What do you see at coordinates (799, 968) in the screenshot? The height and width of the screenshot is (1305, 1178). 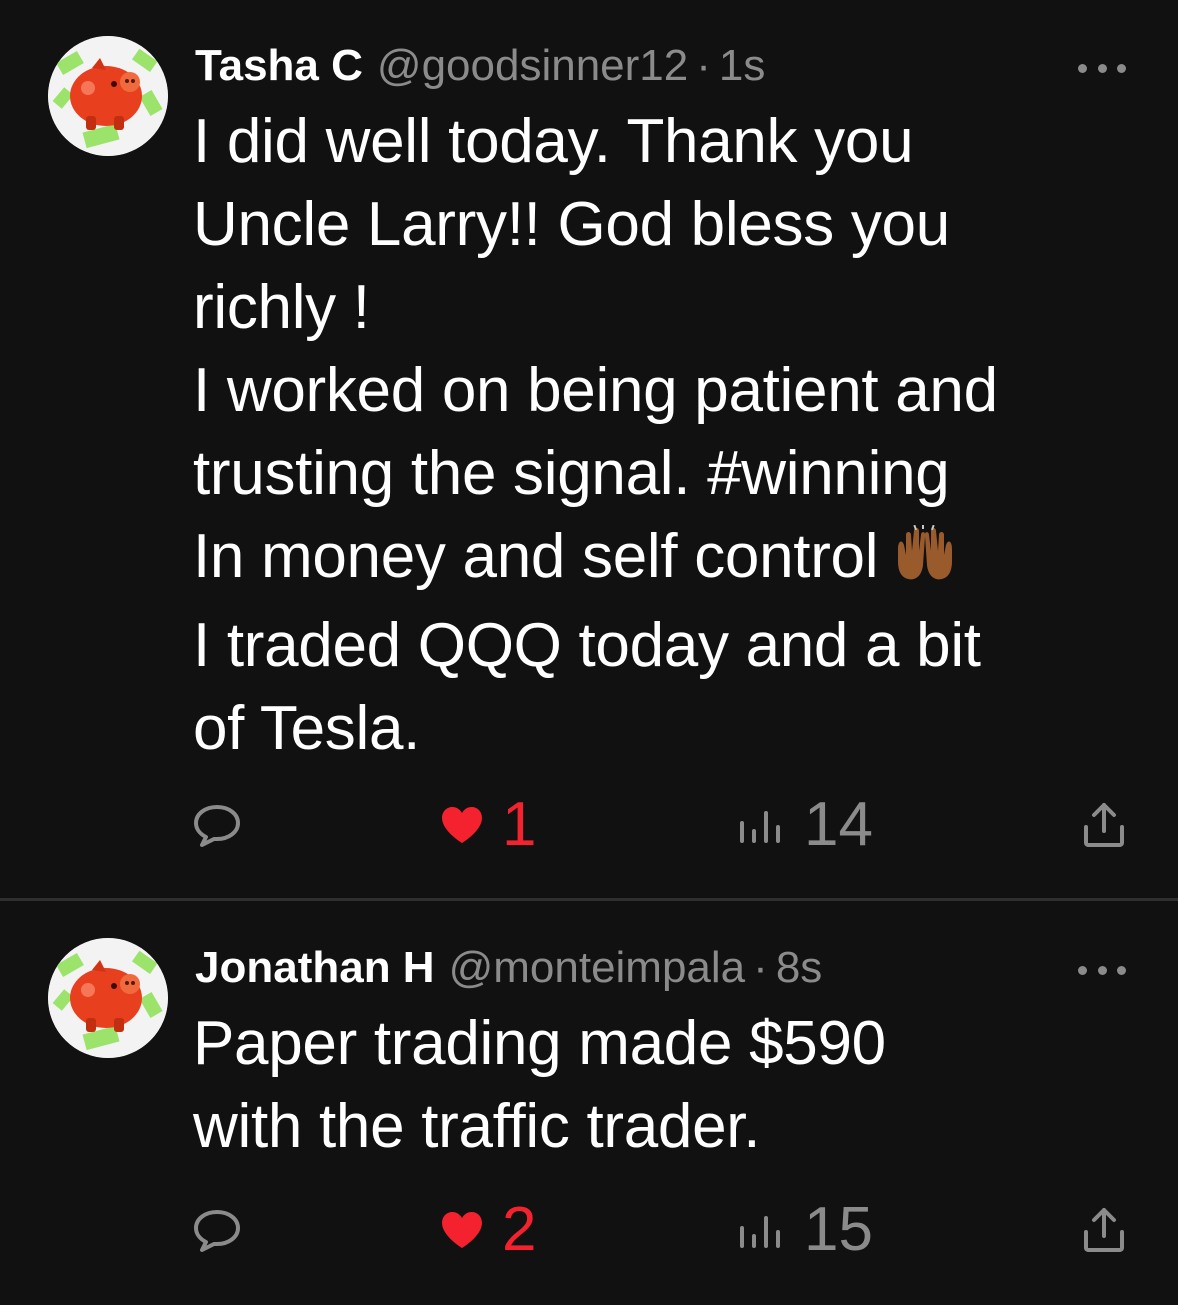 I see `post-timestamp: 8s` at bounding box center [799, 968].